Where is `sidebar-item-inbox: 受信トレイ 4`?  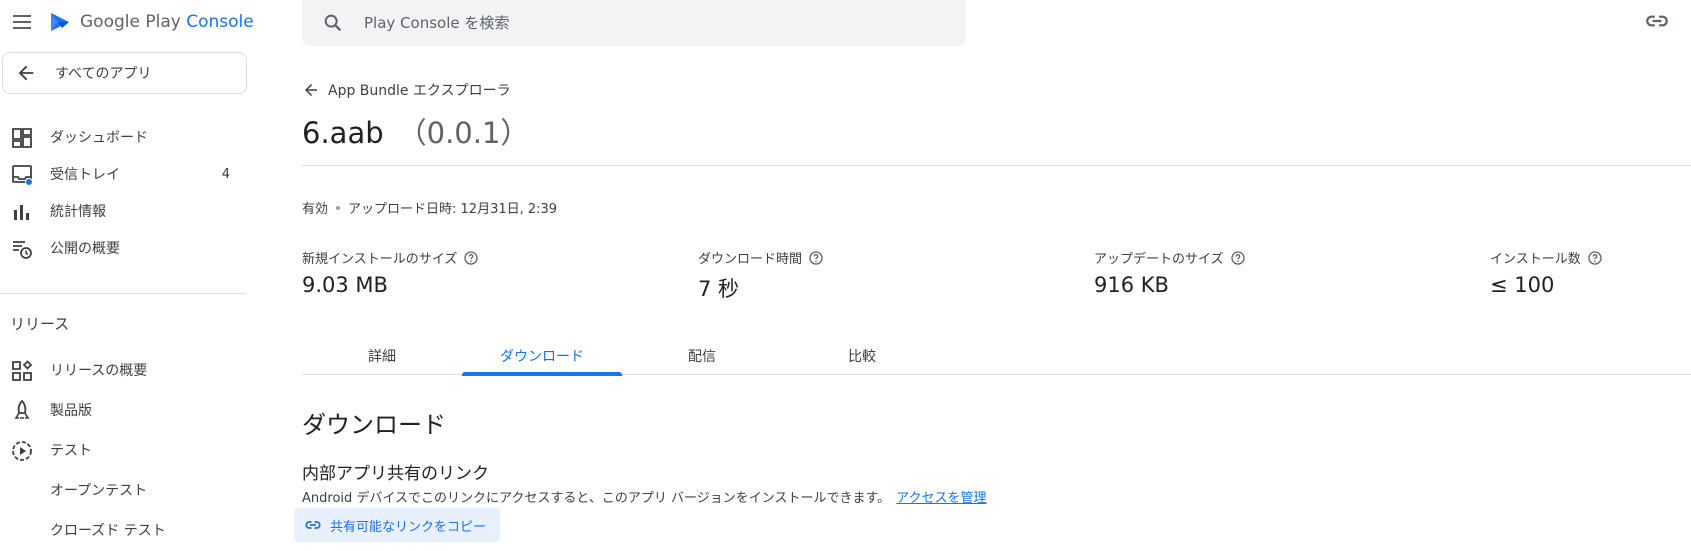
sidebar-item-inbox: 受信トレイ 4 is located at coordinates (123, 174).